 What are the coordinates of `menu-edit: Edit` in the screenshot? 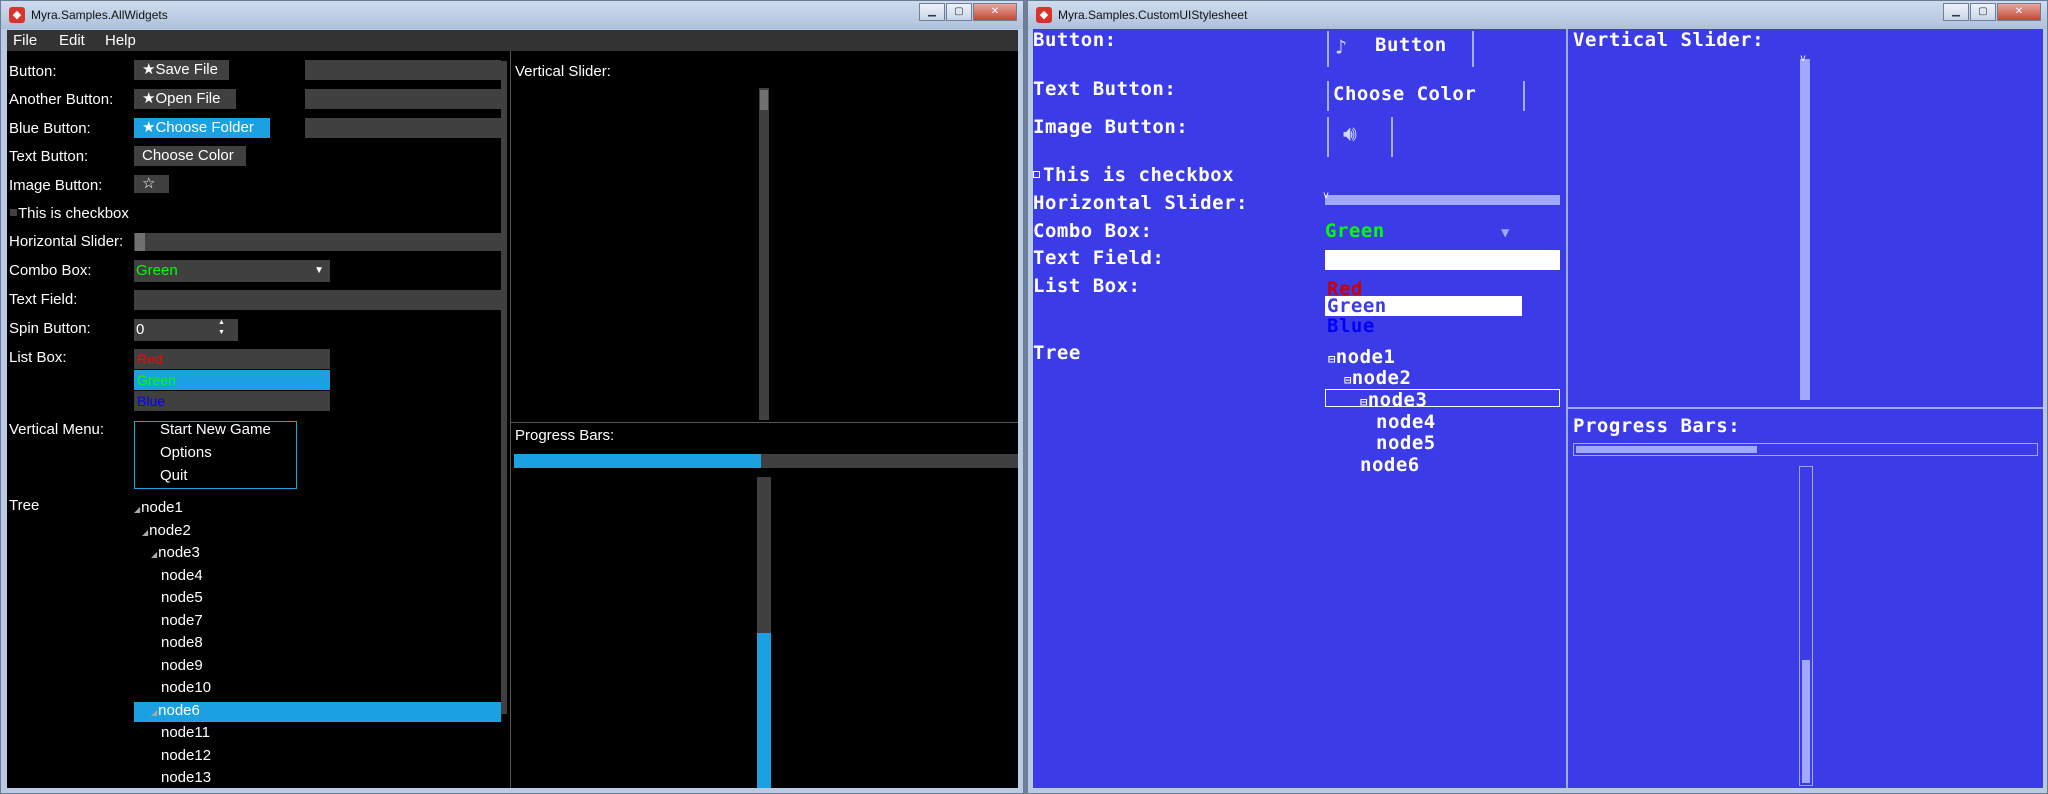 It's located at (72, 40).